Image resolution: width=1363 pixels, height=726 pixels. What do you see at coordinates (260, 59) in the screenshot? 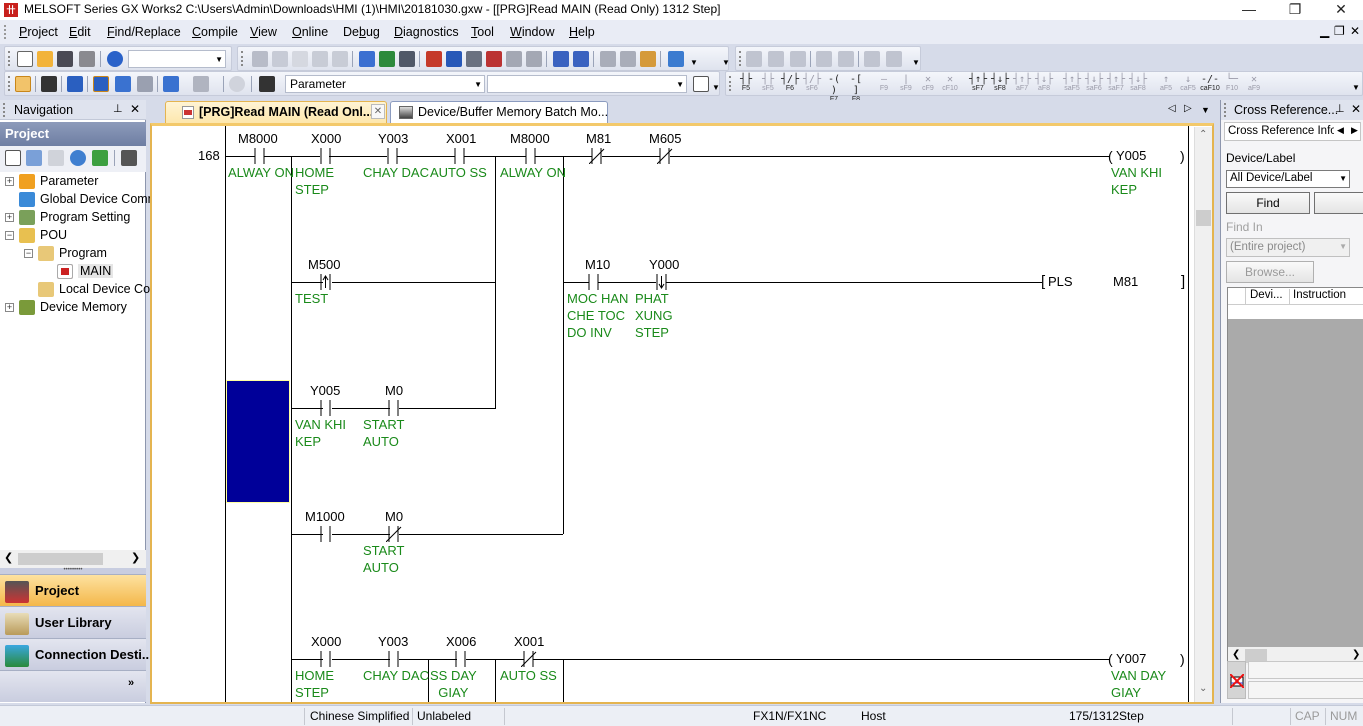
I see `cut-icon` at bounding box center [260, 59].